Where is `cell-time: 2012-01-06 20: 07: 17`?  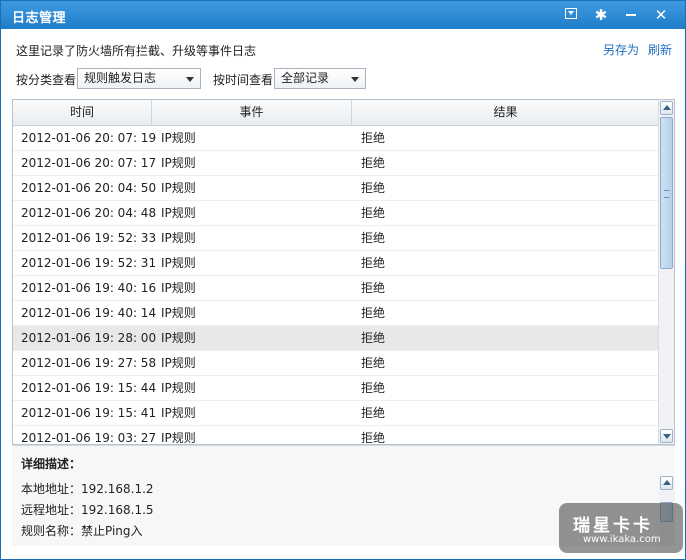
cell-time: 2012-01-06 20: 07: 17 is located at coordinates (89, 163).